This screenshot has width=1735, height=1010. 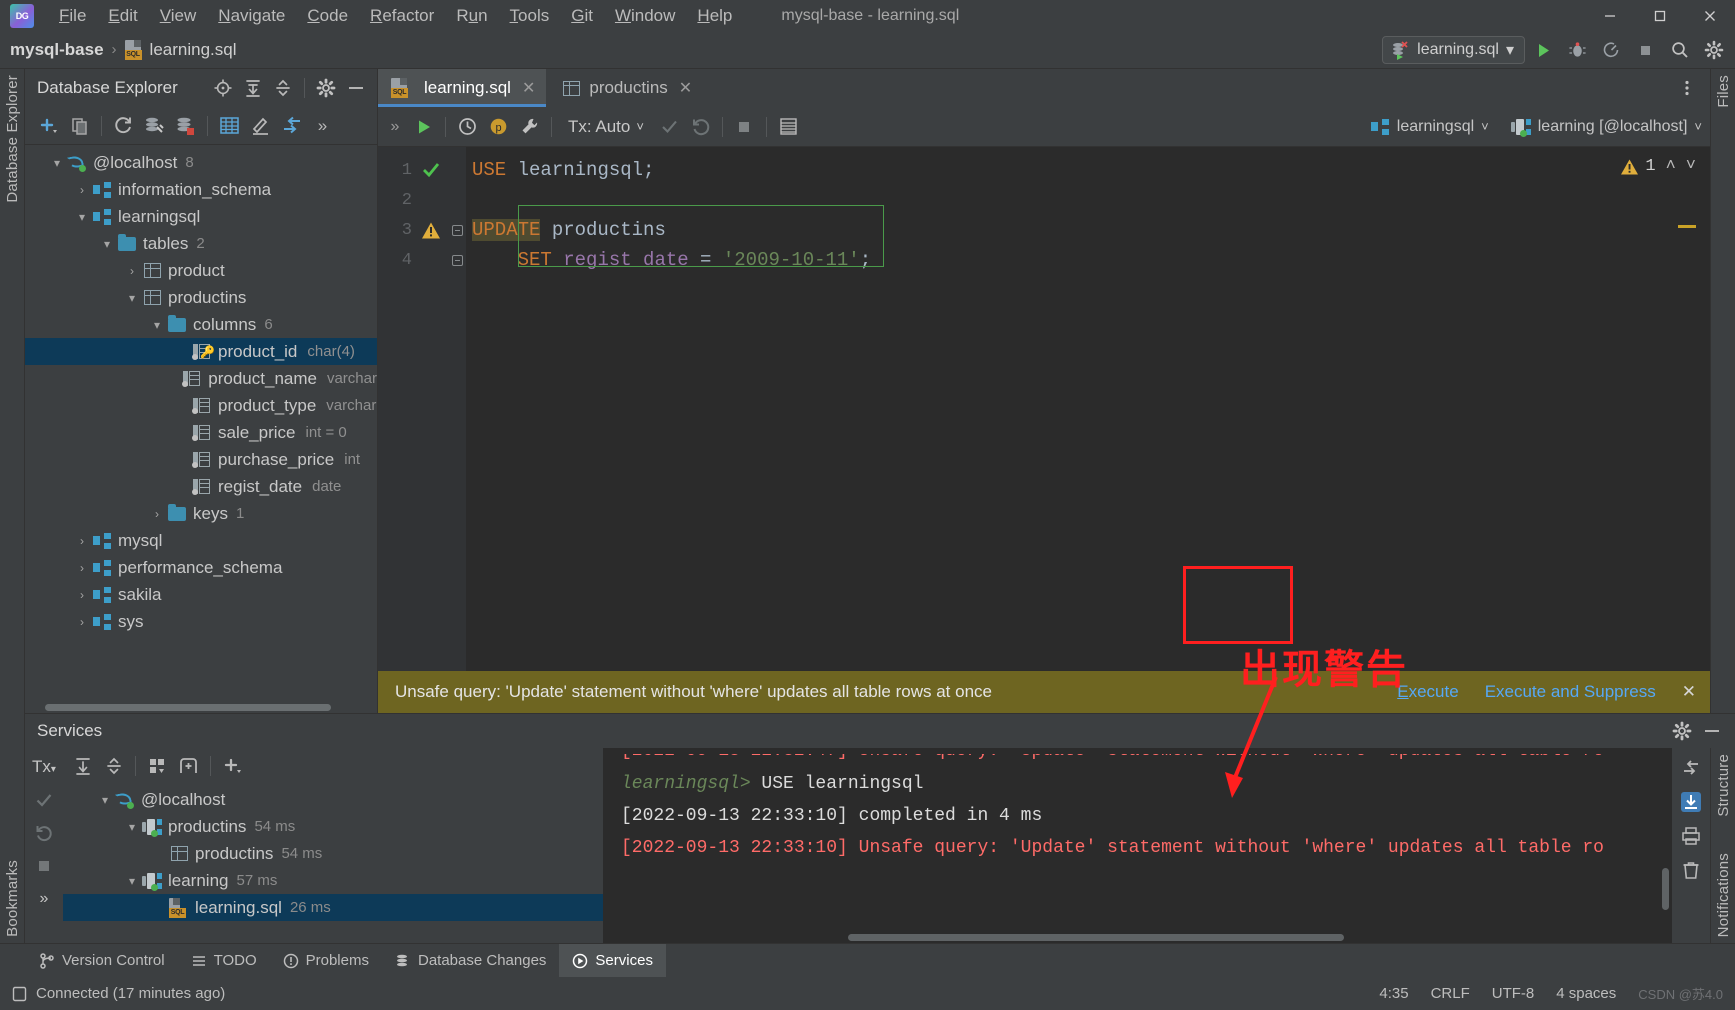 What do you see at coordinates (1586, 993) in the screenshot?
I see `indent-setting: 4 spaces` at bounding box center [1586, 993].